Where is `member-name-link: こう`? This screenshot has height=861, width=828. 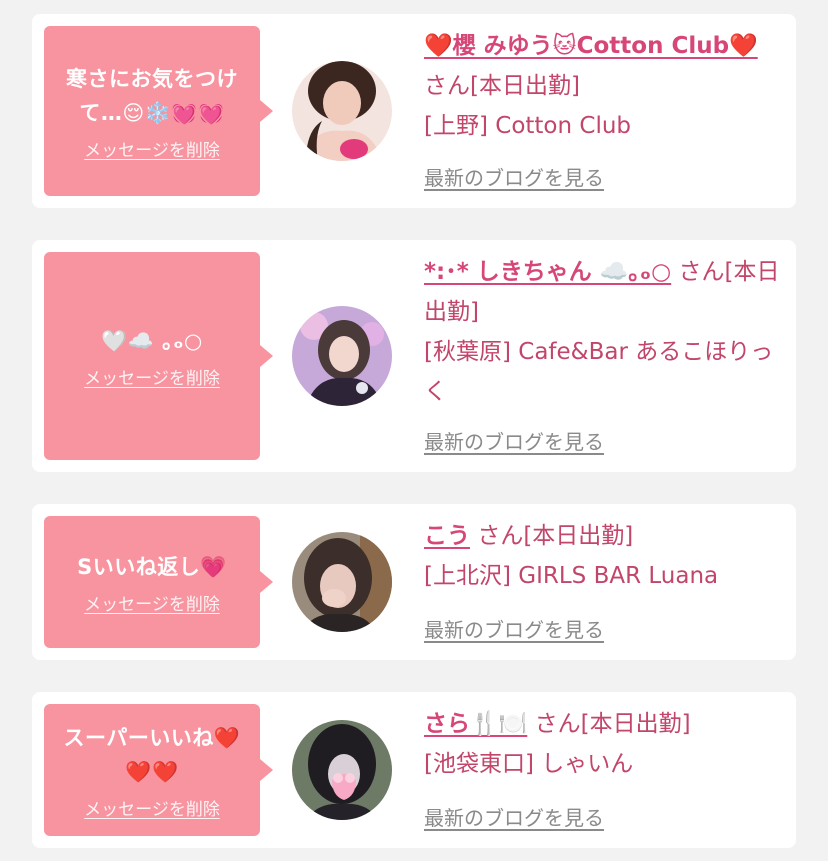 member-name-link: こう is located at coordinates (447, 536).